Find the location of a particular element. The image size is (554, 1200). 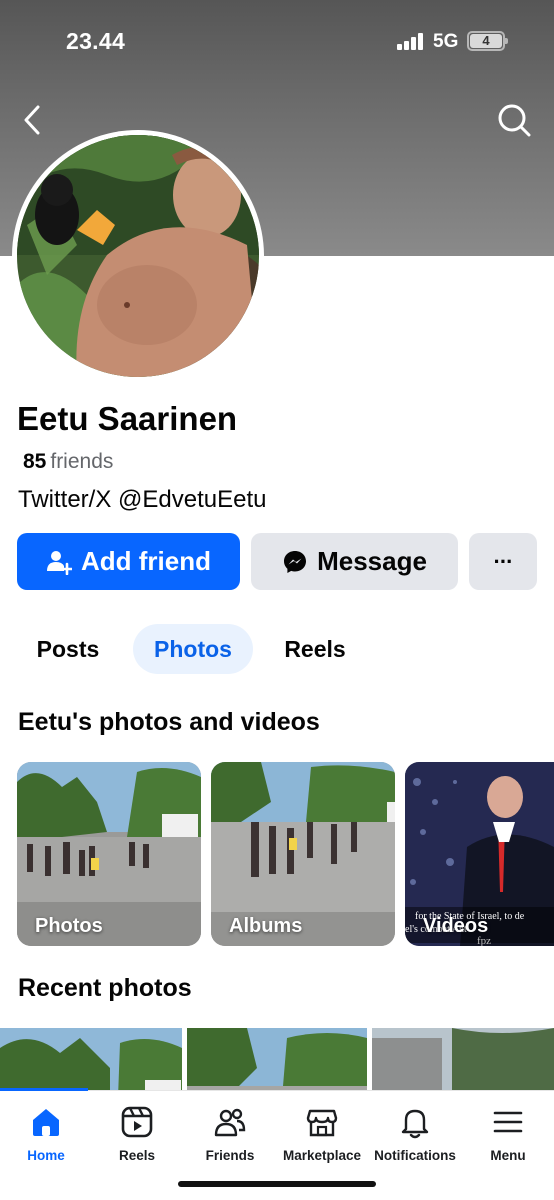

profile-name: Eetu Saarinen is located at coordinates (127, 418).